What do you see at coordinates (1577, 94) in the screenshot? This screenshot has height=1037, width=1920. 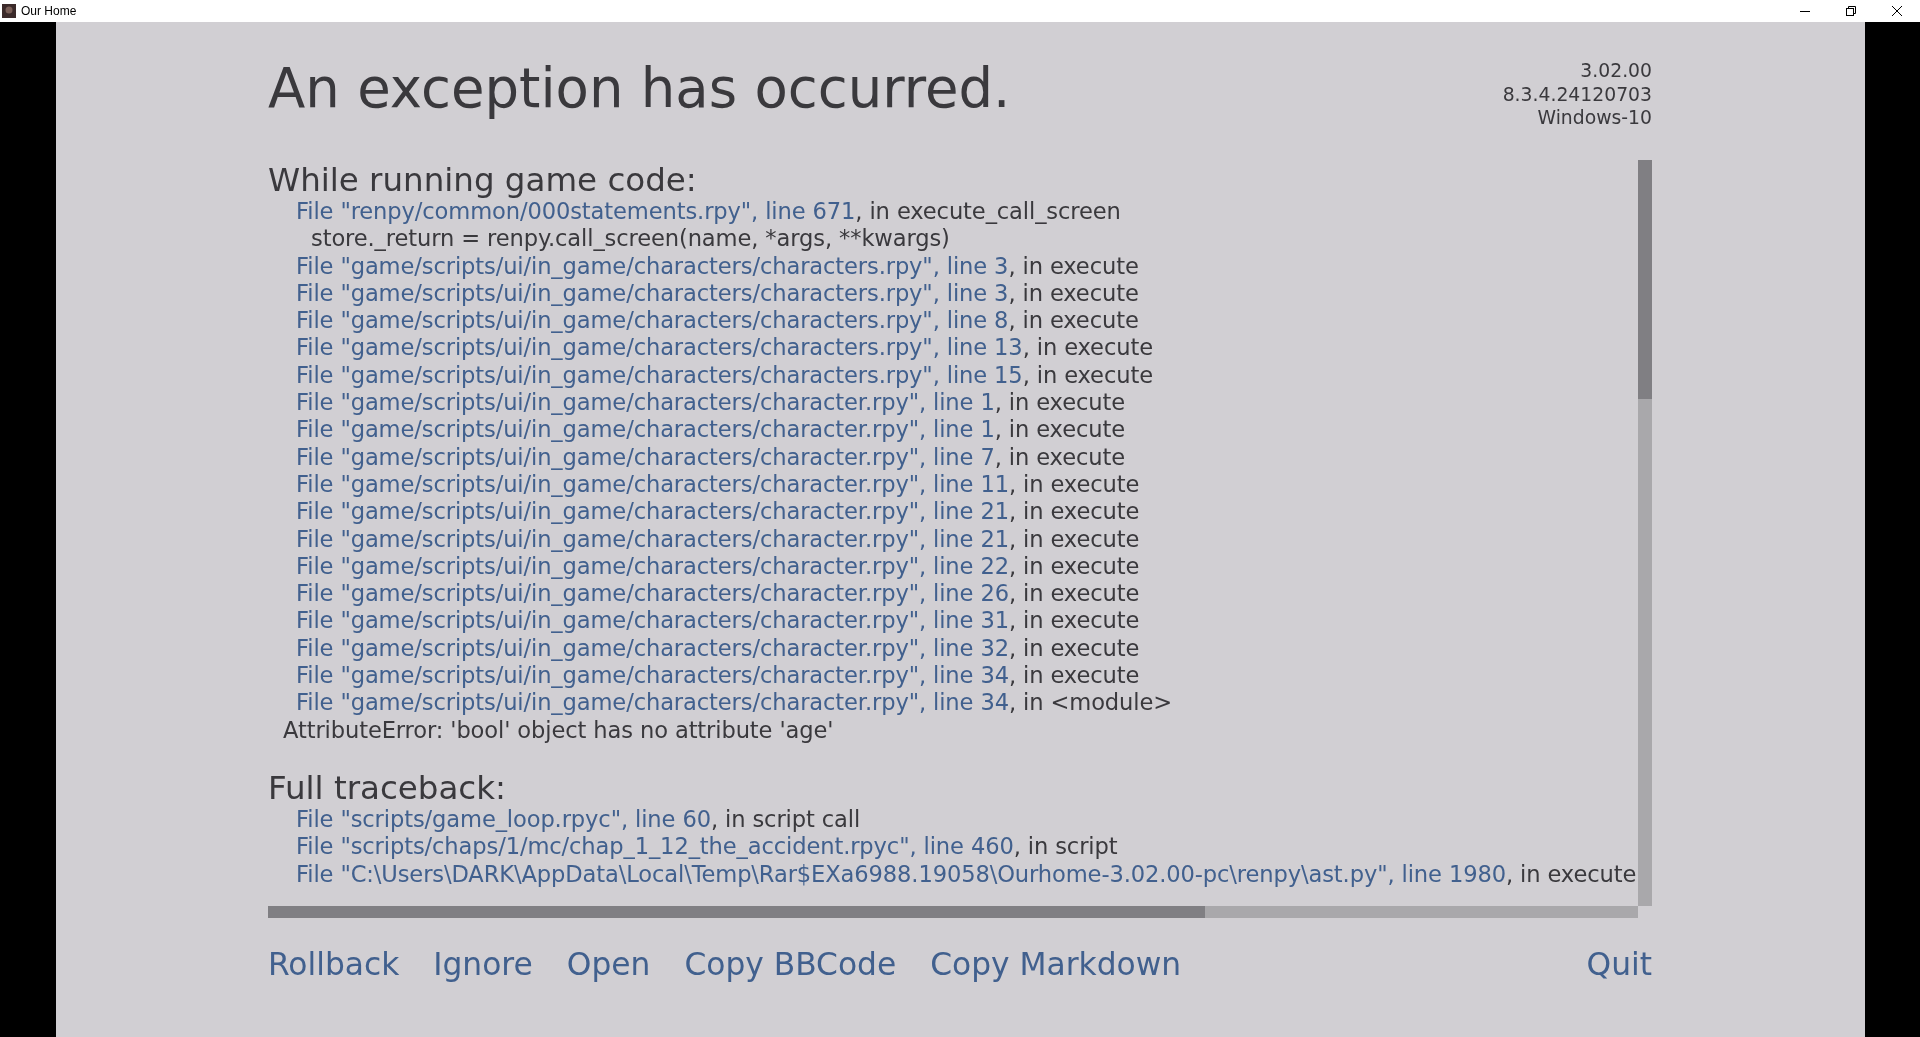 I see `version-text: 8.3.4.24120703` at bounding box center [1577, 94].